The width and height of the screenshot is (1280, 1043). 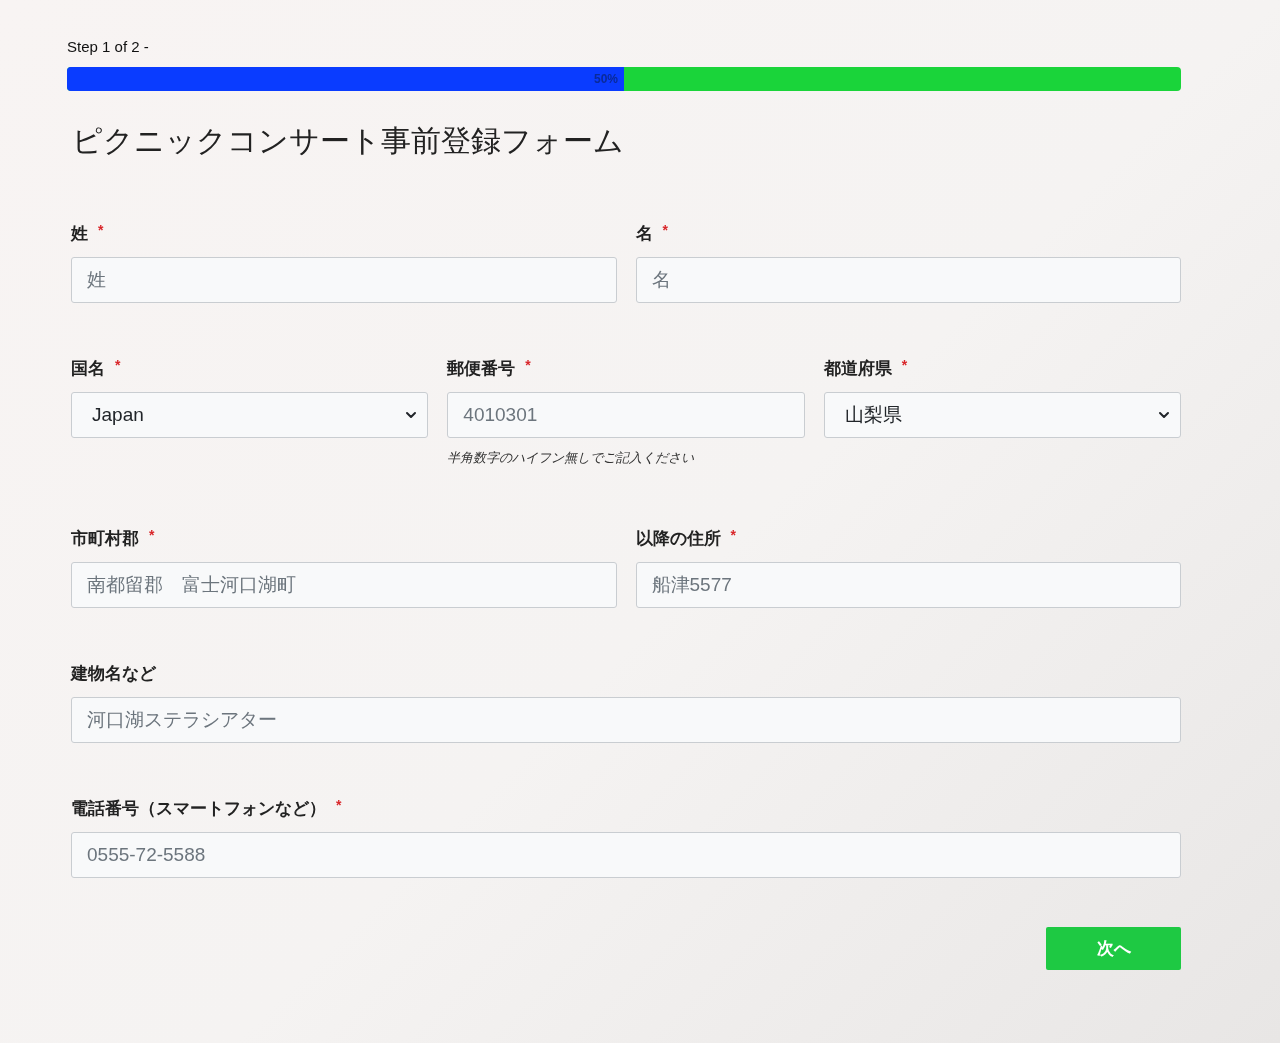 What do you see at coordinates (198, 809) in the screenshot?
I see `field-label: 電話番号（スマートフォンなど）` at bounding box center [198, 809].